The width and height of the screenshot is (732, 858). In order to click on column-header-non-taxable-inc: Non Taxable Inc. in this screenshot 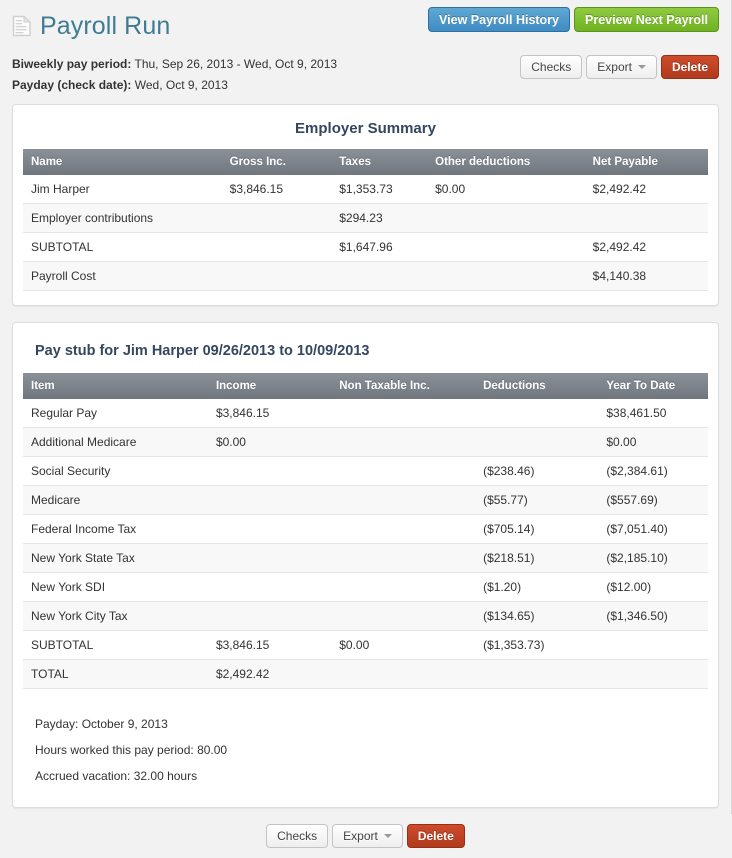, I will do `click(403, 386)`.